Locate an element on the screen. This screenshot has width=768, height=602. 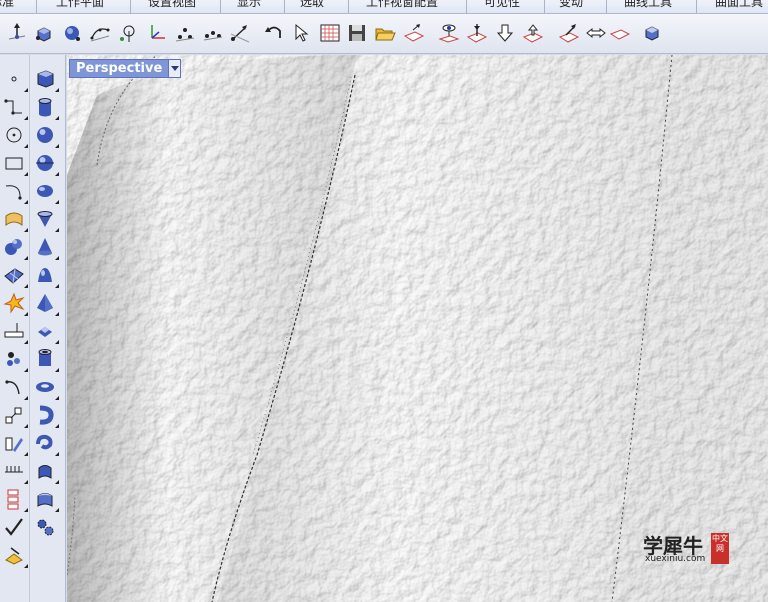
group-icon is located at coordinates (15, 359).